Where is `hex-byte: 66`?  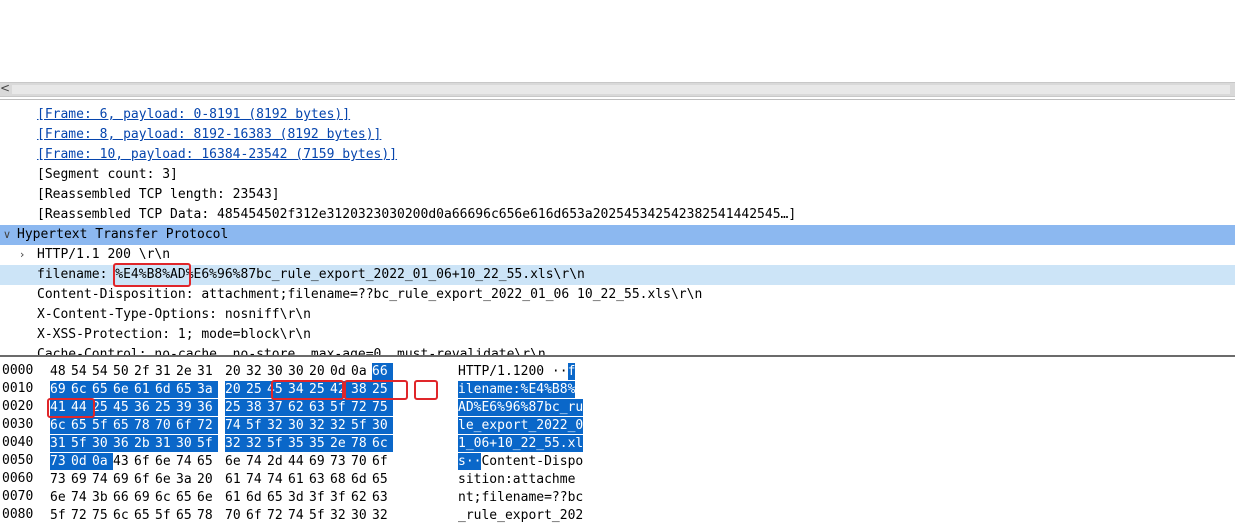
hex-byte: 66 is located at coordinates (382, 371).